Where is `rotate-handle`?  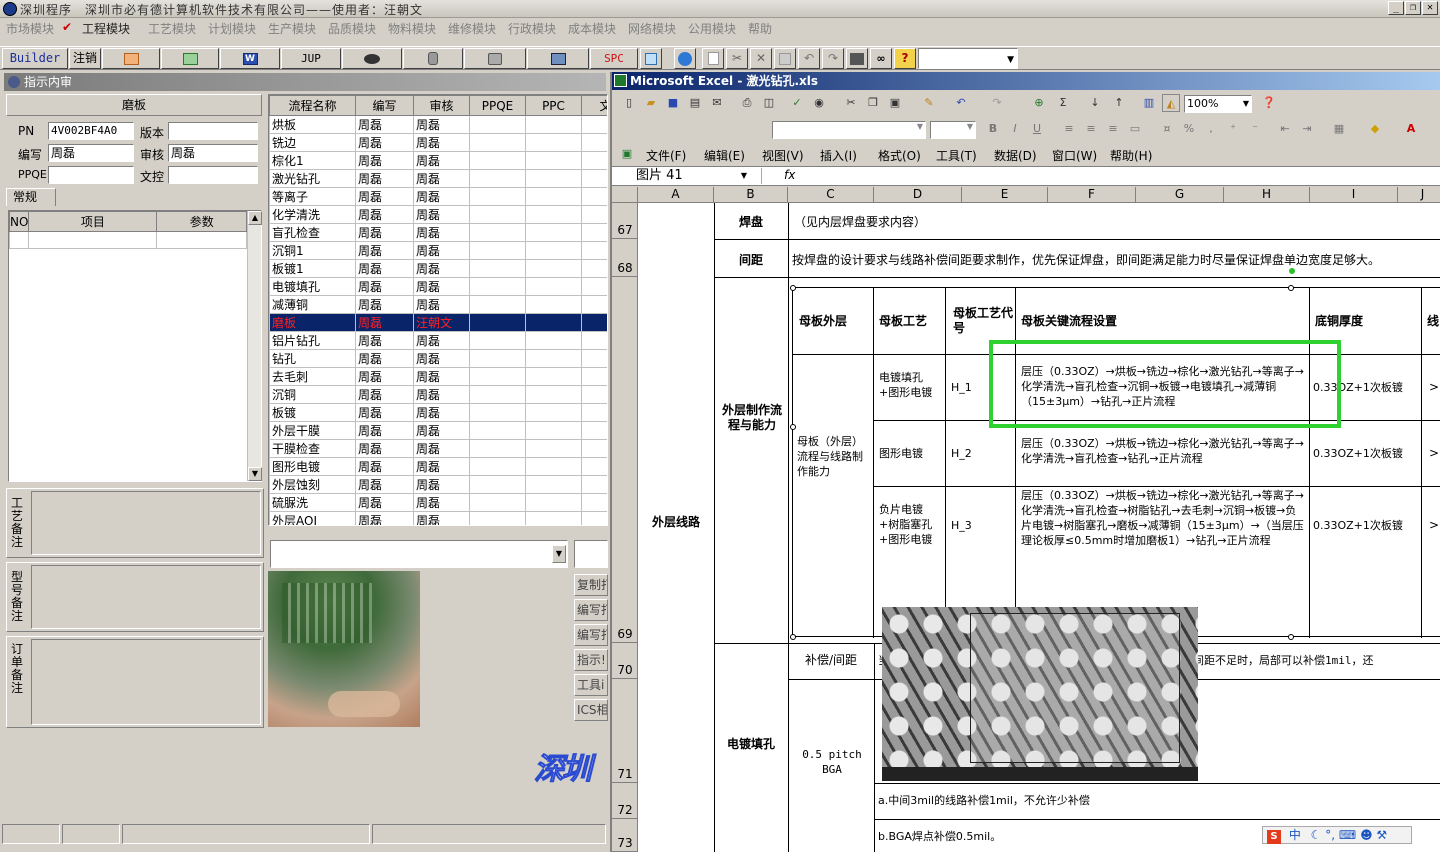
rotate-handle is located at coordinates (1292, 271).